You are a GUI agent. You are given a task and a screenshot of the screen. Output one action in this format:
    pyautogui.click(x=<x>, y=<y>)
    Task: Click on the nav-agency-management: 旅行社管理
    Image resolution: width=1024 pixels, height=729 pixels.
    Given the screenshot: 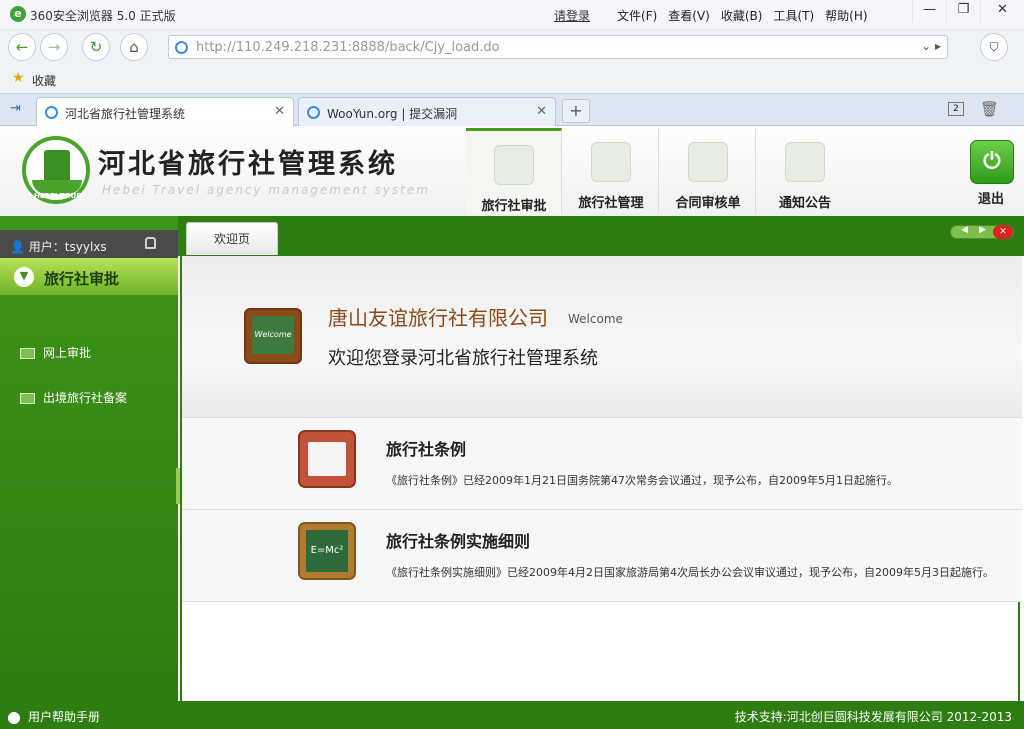 What is the action you would take?
    pyautogui.click(x=611, y=171)
    